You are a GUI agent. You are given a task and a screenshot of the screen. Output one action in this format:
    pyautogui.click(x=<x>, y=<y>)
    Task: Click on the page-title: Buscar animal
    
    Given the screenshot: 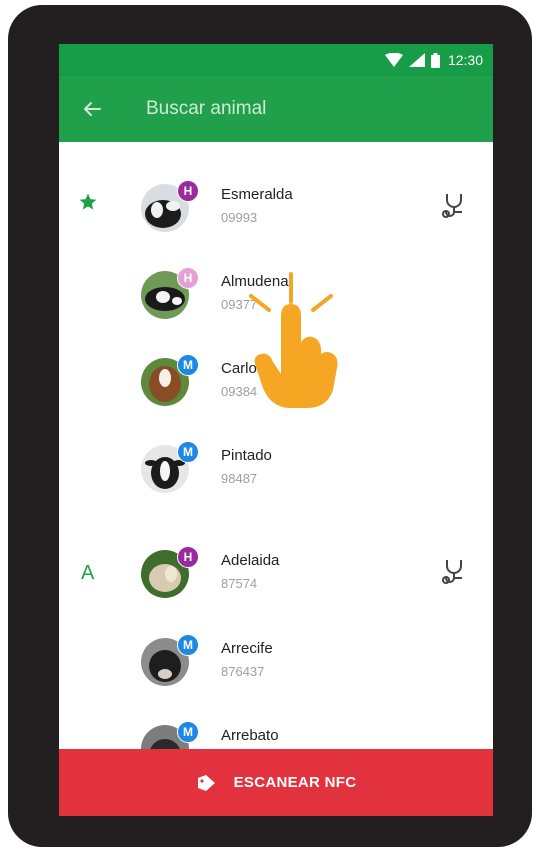 What is the action you would take?
    pyautogui.click(x=206, y=108)
    